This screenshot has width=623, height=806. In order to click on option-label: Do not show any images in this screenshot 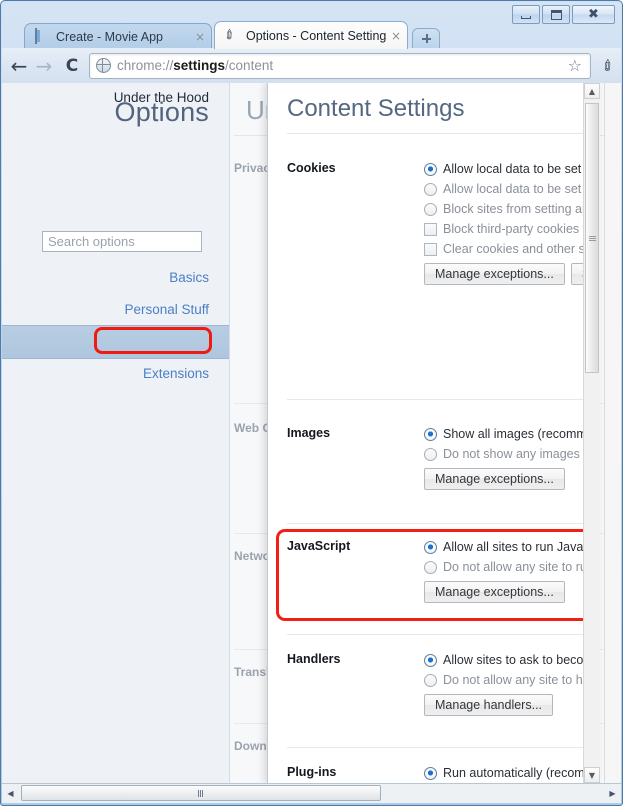, I will do `click(511, 454)`.